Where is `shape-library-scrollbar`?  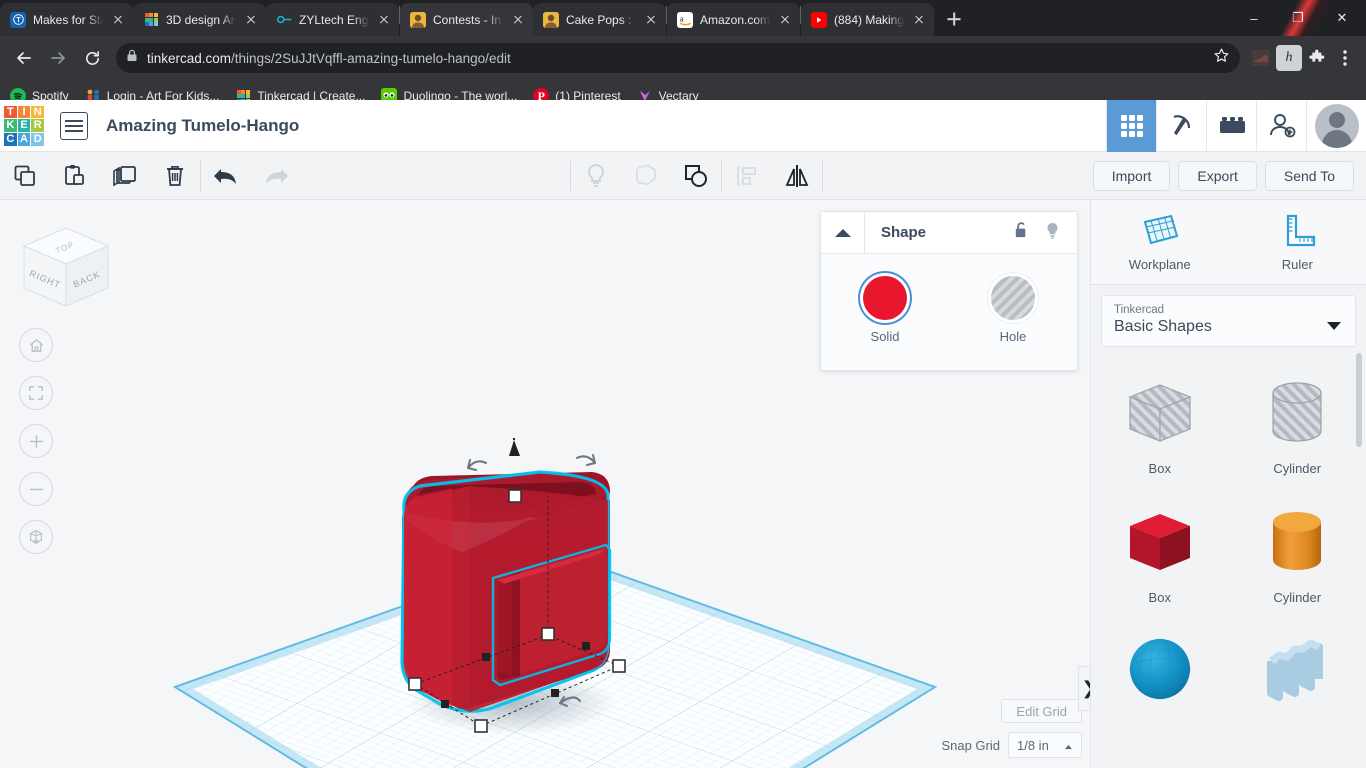 shape-library-scrollbar is located at coordinates (1359, 400).